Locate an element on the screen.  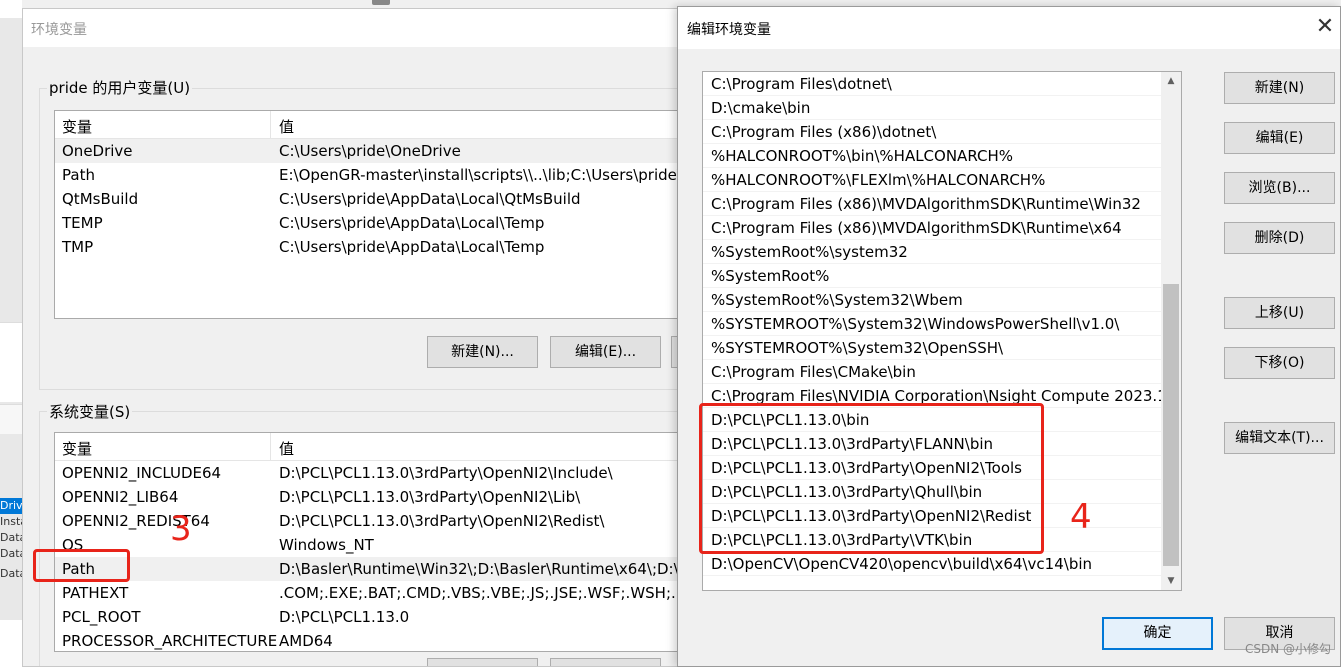
path-entry: C:\Program Files\dotnet\ is located at coordinates (932, 84).